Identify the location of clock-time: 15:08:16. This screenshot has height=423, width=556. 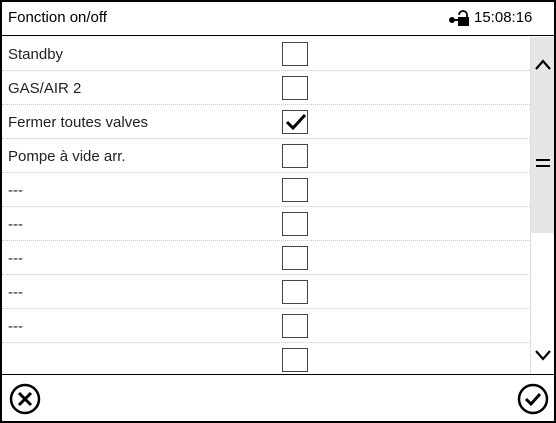
(503, 17).